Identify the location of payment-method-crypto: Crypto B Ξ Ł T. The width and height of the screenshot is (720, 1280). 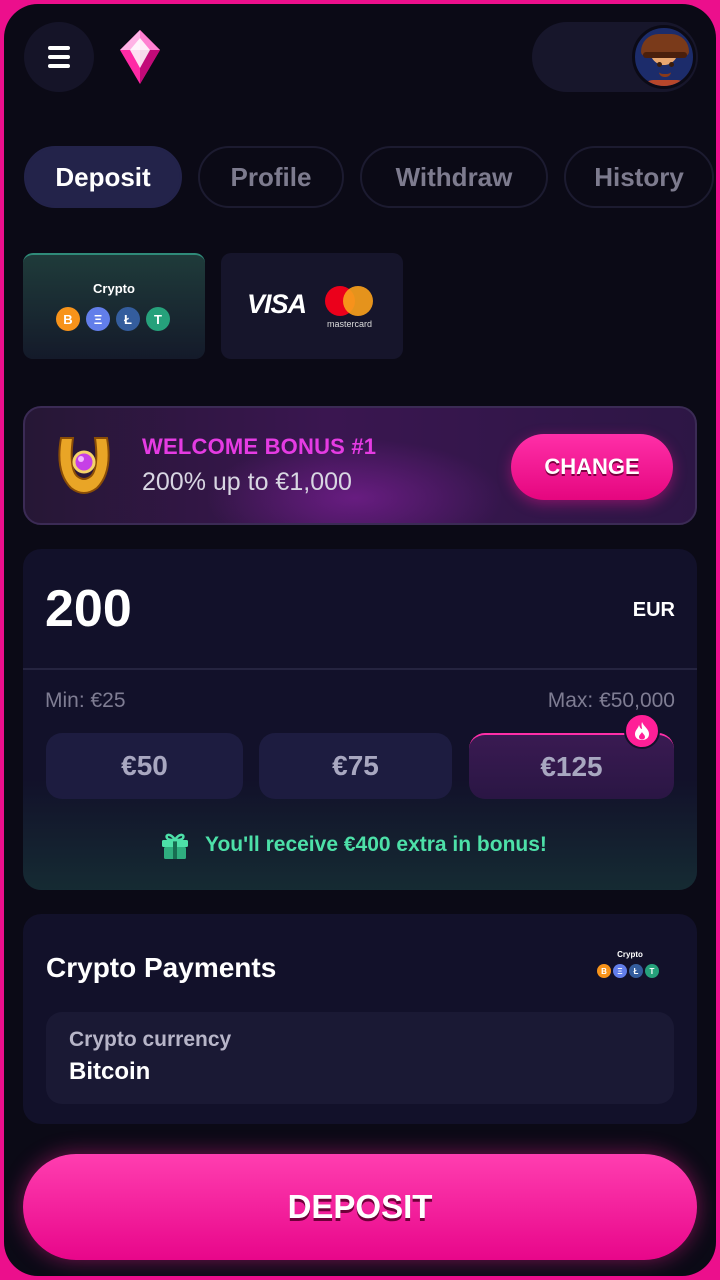
(114, 306).